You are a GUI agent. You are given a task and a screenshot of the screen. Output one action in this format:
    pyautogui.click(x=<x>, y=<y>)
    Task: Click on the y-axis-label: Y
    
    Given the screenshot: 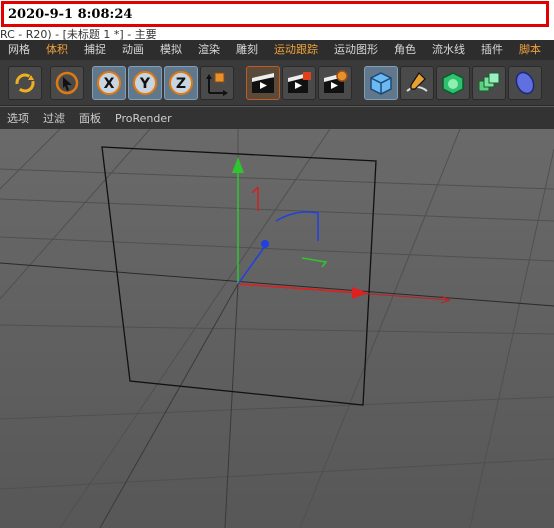 What is the action you would take?
    pyautogui.click(x=145, y=84)
    